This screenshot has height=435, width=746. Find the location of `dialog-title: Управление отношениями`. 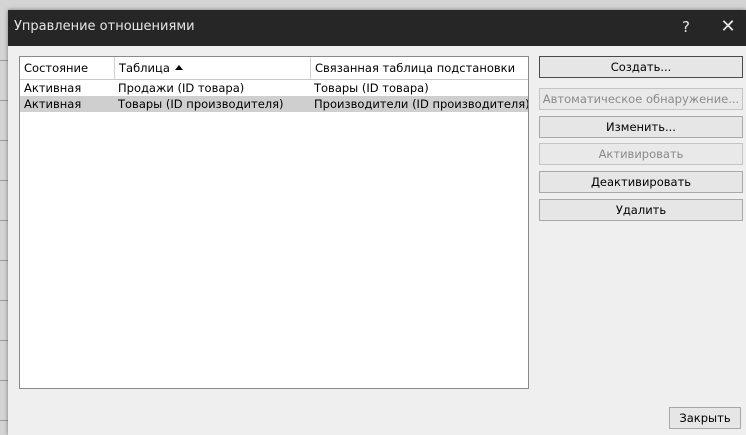

dialog-title: Управление отношениями is located at coordinates (104, 26).